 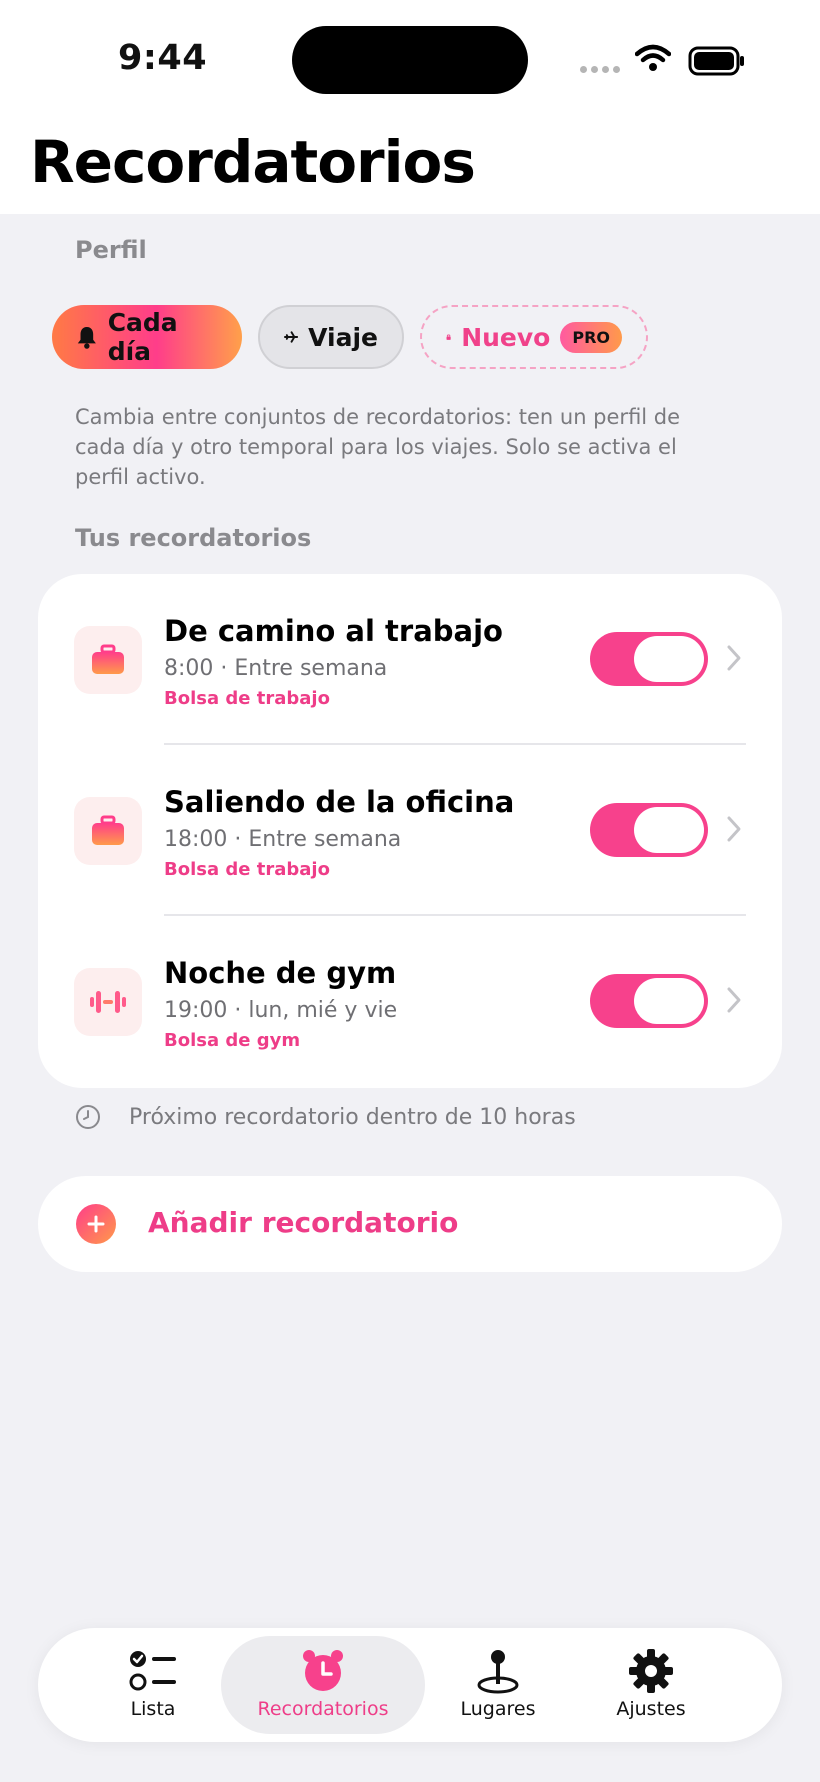 I want to click on reminder-title: Saliendo de la oficina, so click(x=339, y=802).